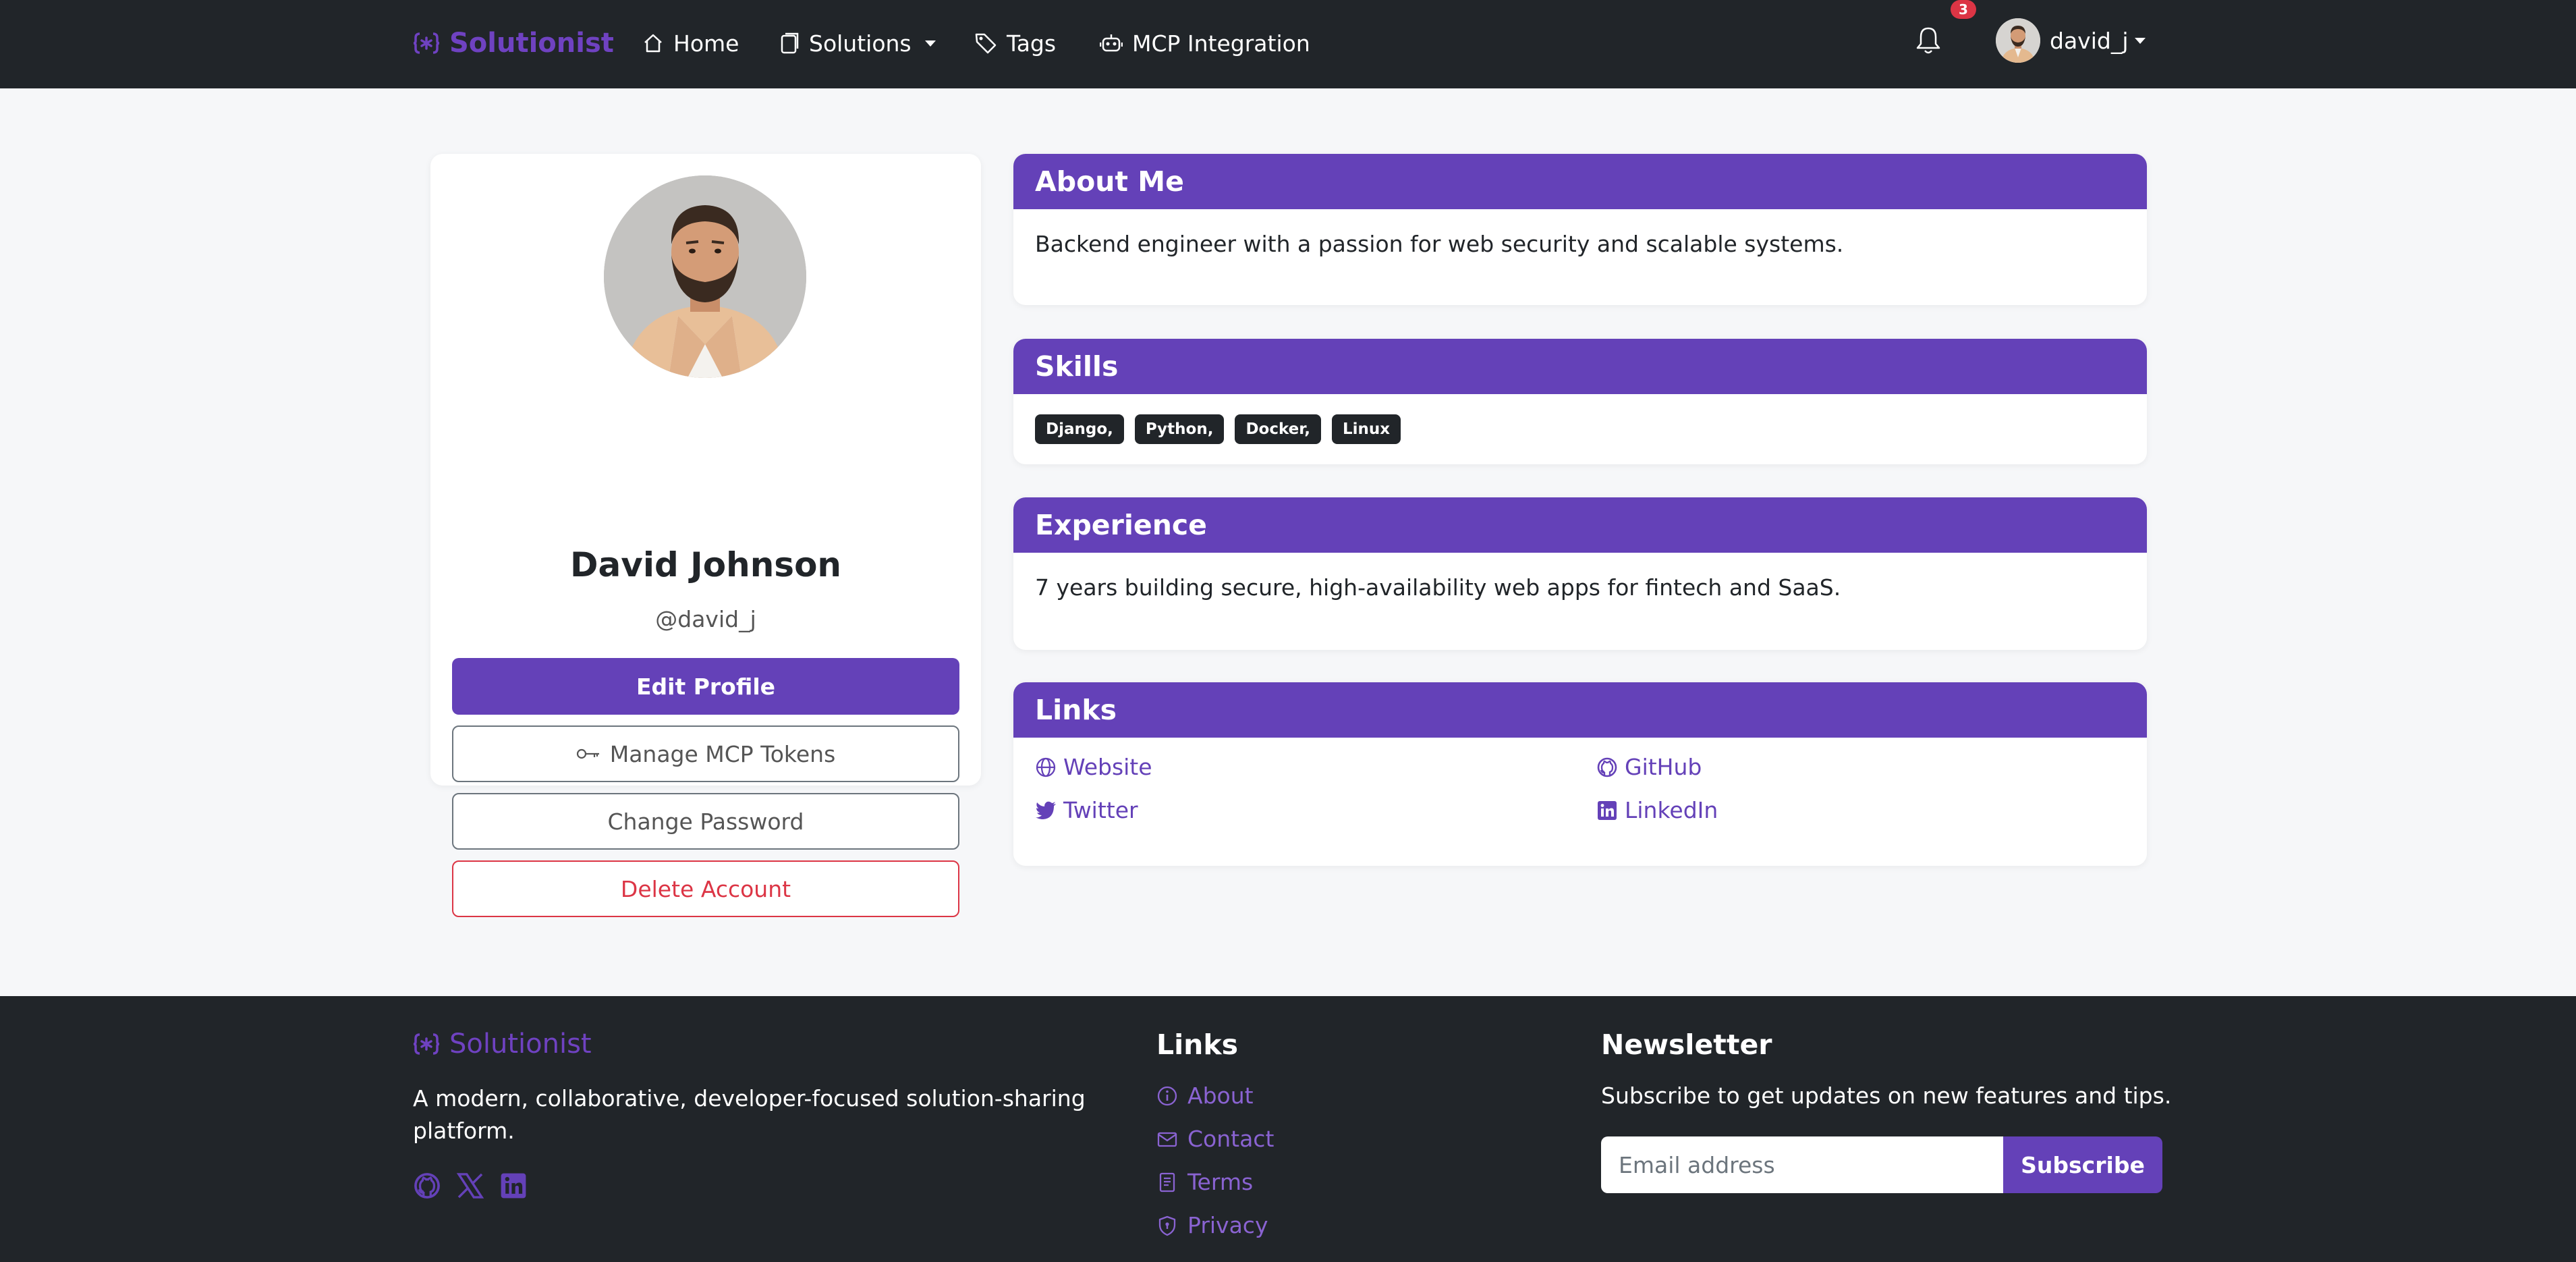  I want to click on manage-mcp-tokens-button: Manage MCP Tokens, so click(705, 754).